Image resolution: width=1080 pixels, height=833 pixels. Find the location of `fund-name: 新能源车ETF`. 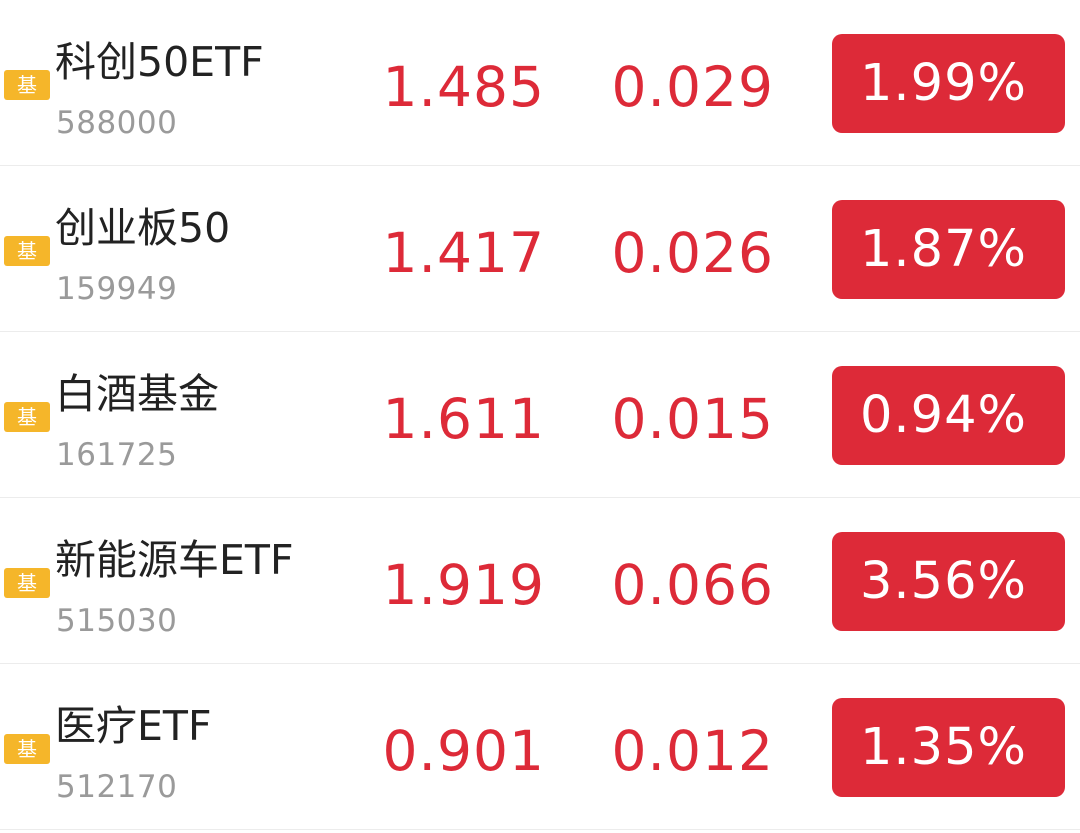

fund-name: 新能源车ETF is located at coordinates (174, 560).